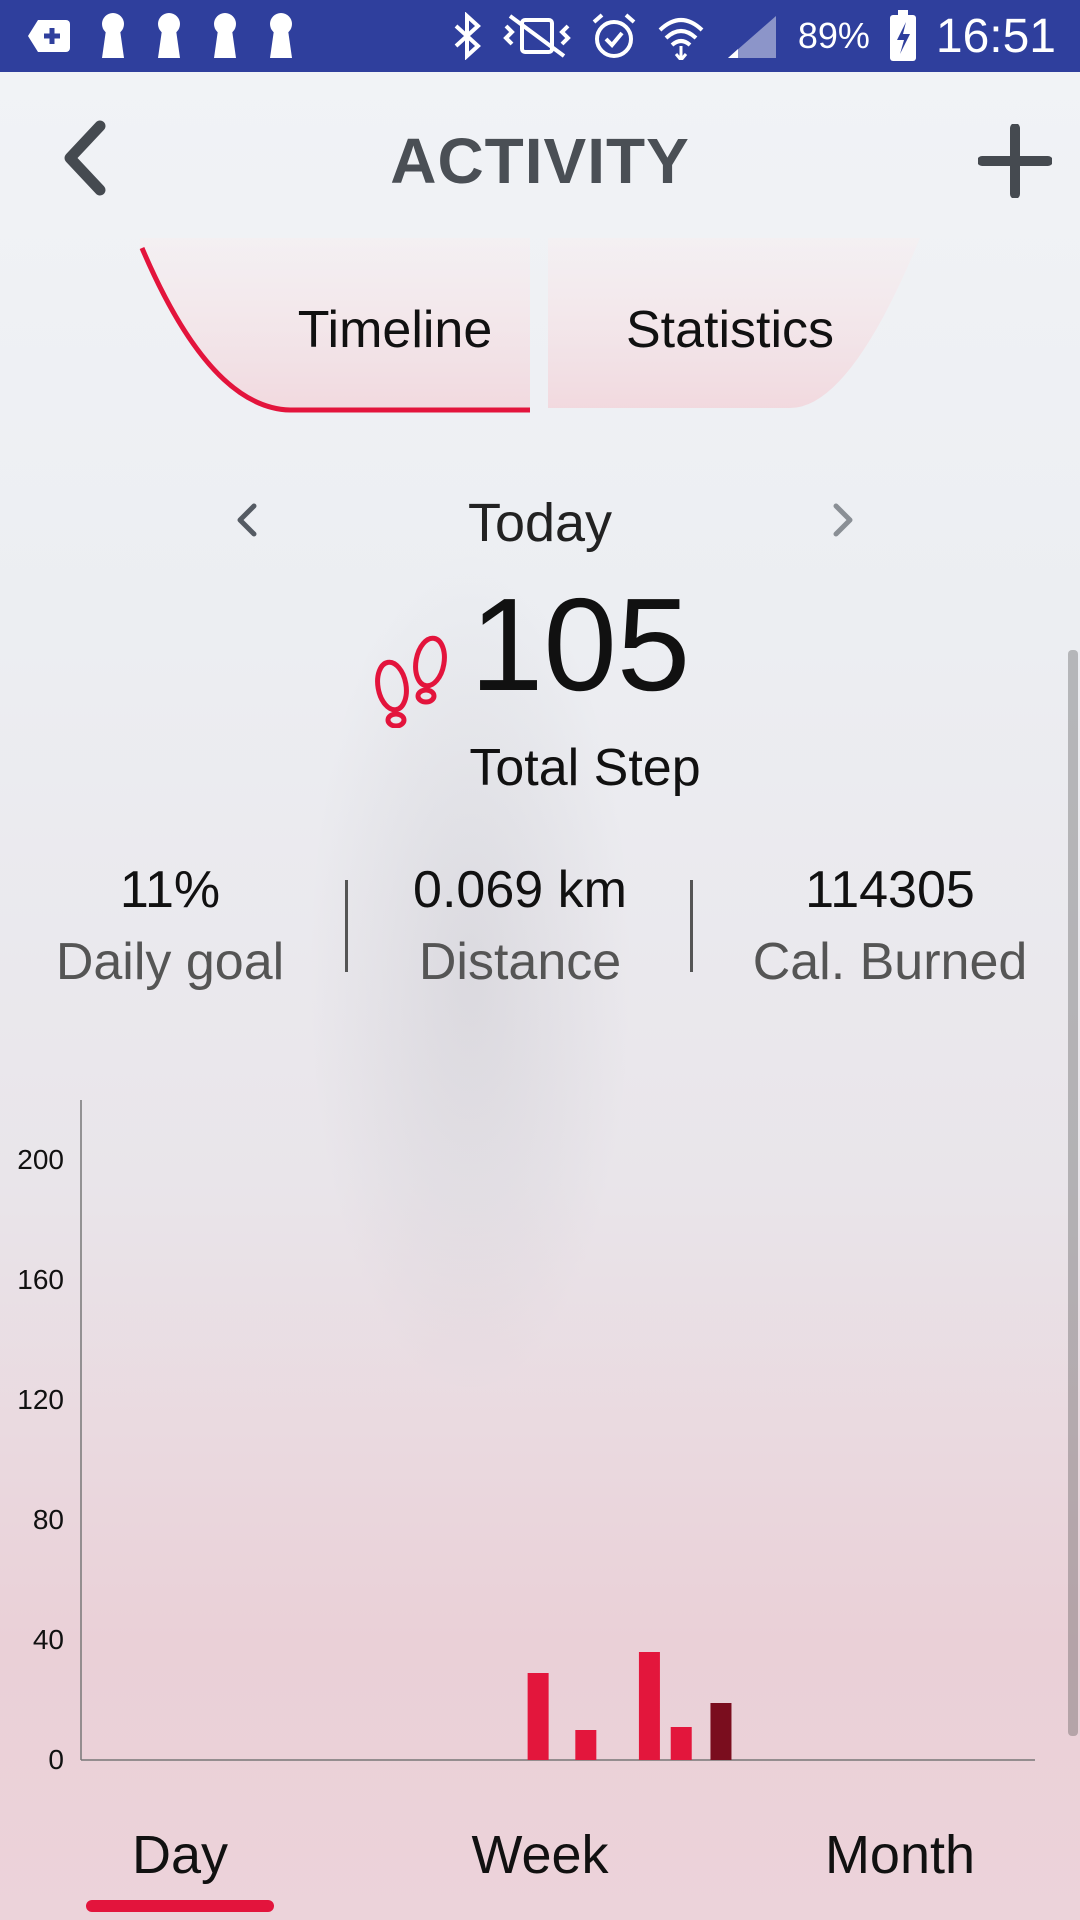 The image size is (1080, 1920). What do you see at coordinates (844, 520) in the screenshot?
I see `chevron-right-icon` at bounding box center [844, 520].